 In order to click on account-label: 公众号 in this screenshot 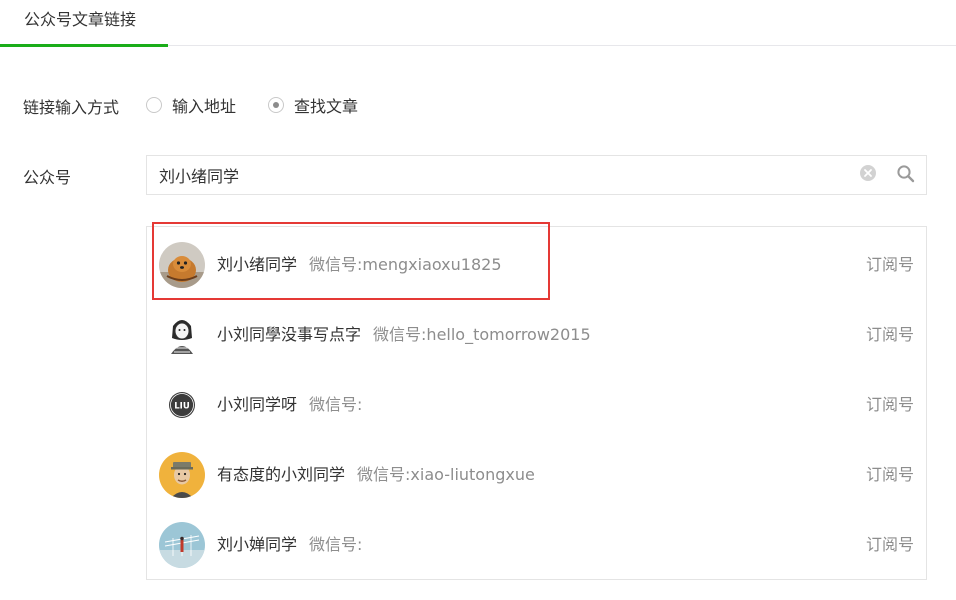, I will do `click(47, 177)`.